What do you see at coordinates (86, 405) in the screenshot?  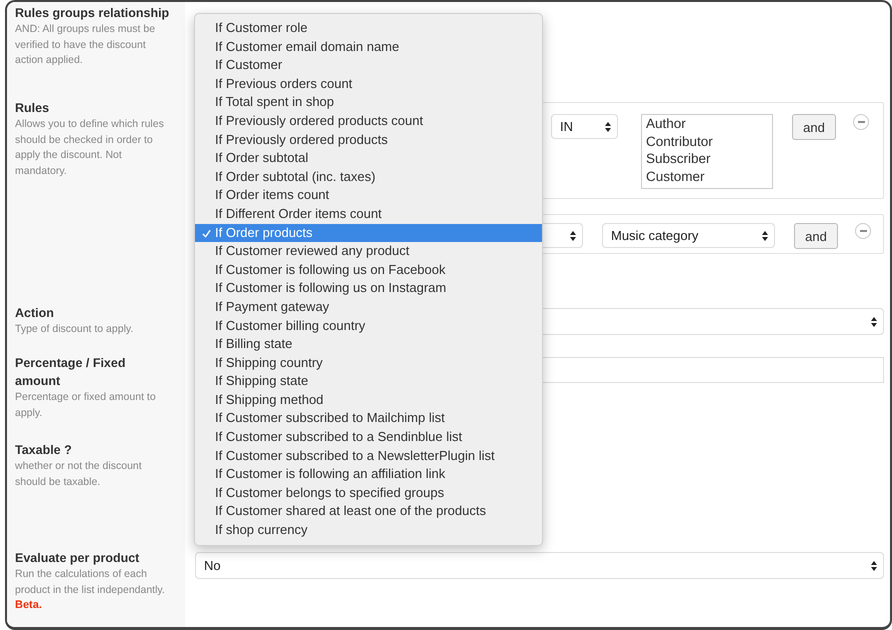 I see `field-help: Percentage or fixed amount to apply.` at bounding box center [86, 405].